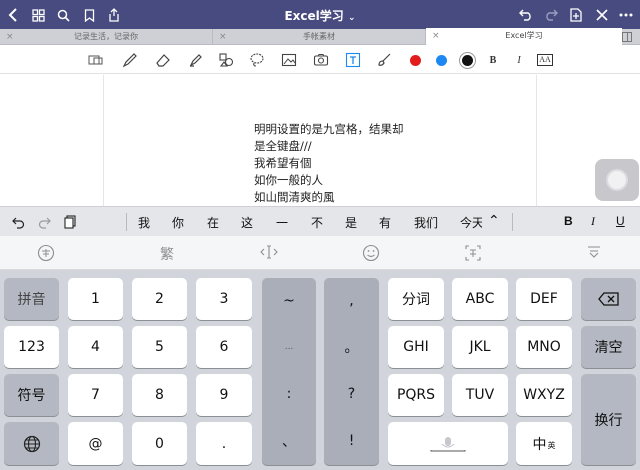  I want to click on split-view-icon, so click(627, 37).